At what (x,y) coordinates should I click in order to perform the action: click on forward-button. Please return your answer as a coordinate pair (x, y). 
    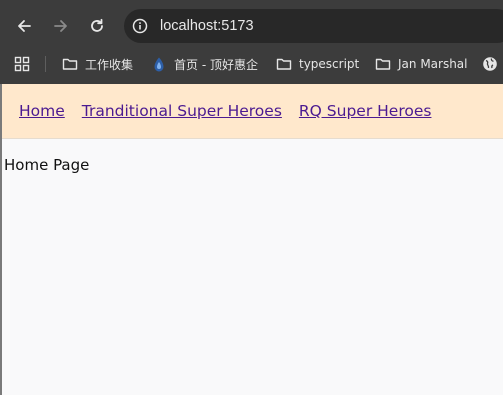
    Looking at the image, I should click on (61, 26).